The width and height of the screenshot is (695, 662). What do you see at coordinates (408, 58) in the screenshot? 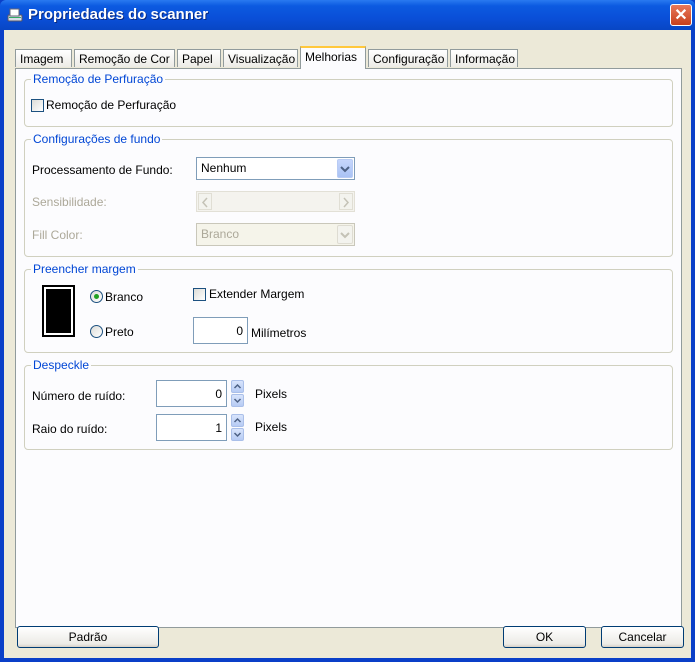
I see `tab-configuracao: Configuração` at bounding box center [408, 58].